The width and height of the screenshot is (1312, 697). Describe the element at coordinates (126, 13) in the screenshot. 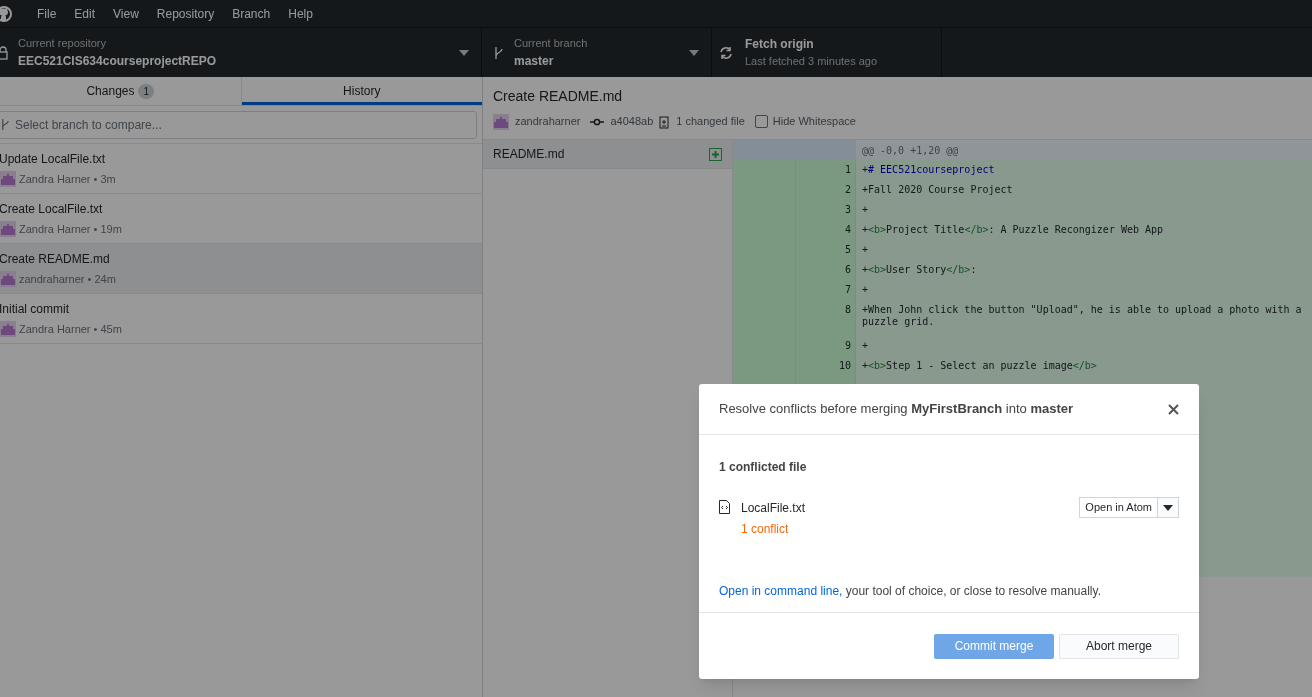

I see `menu-item: View` at that location.